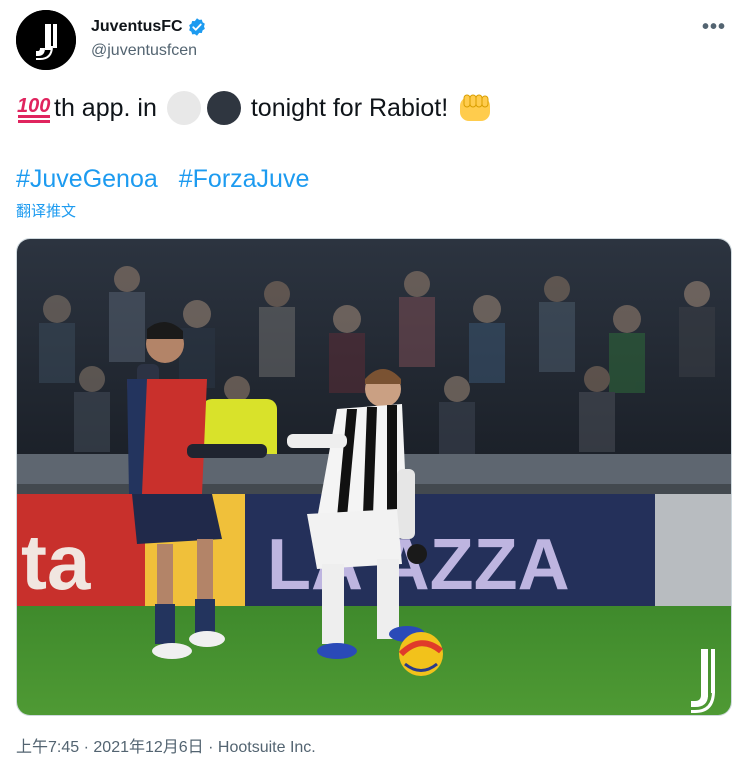 This screenshot has height=779, width=750. What do you see at coordinates (475, 107) in the screenshot?
I see `oncoming-fist-emoji-icon` at bounding box center [475, 107].